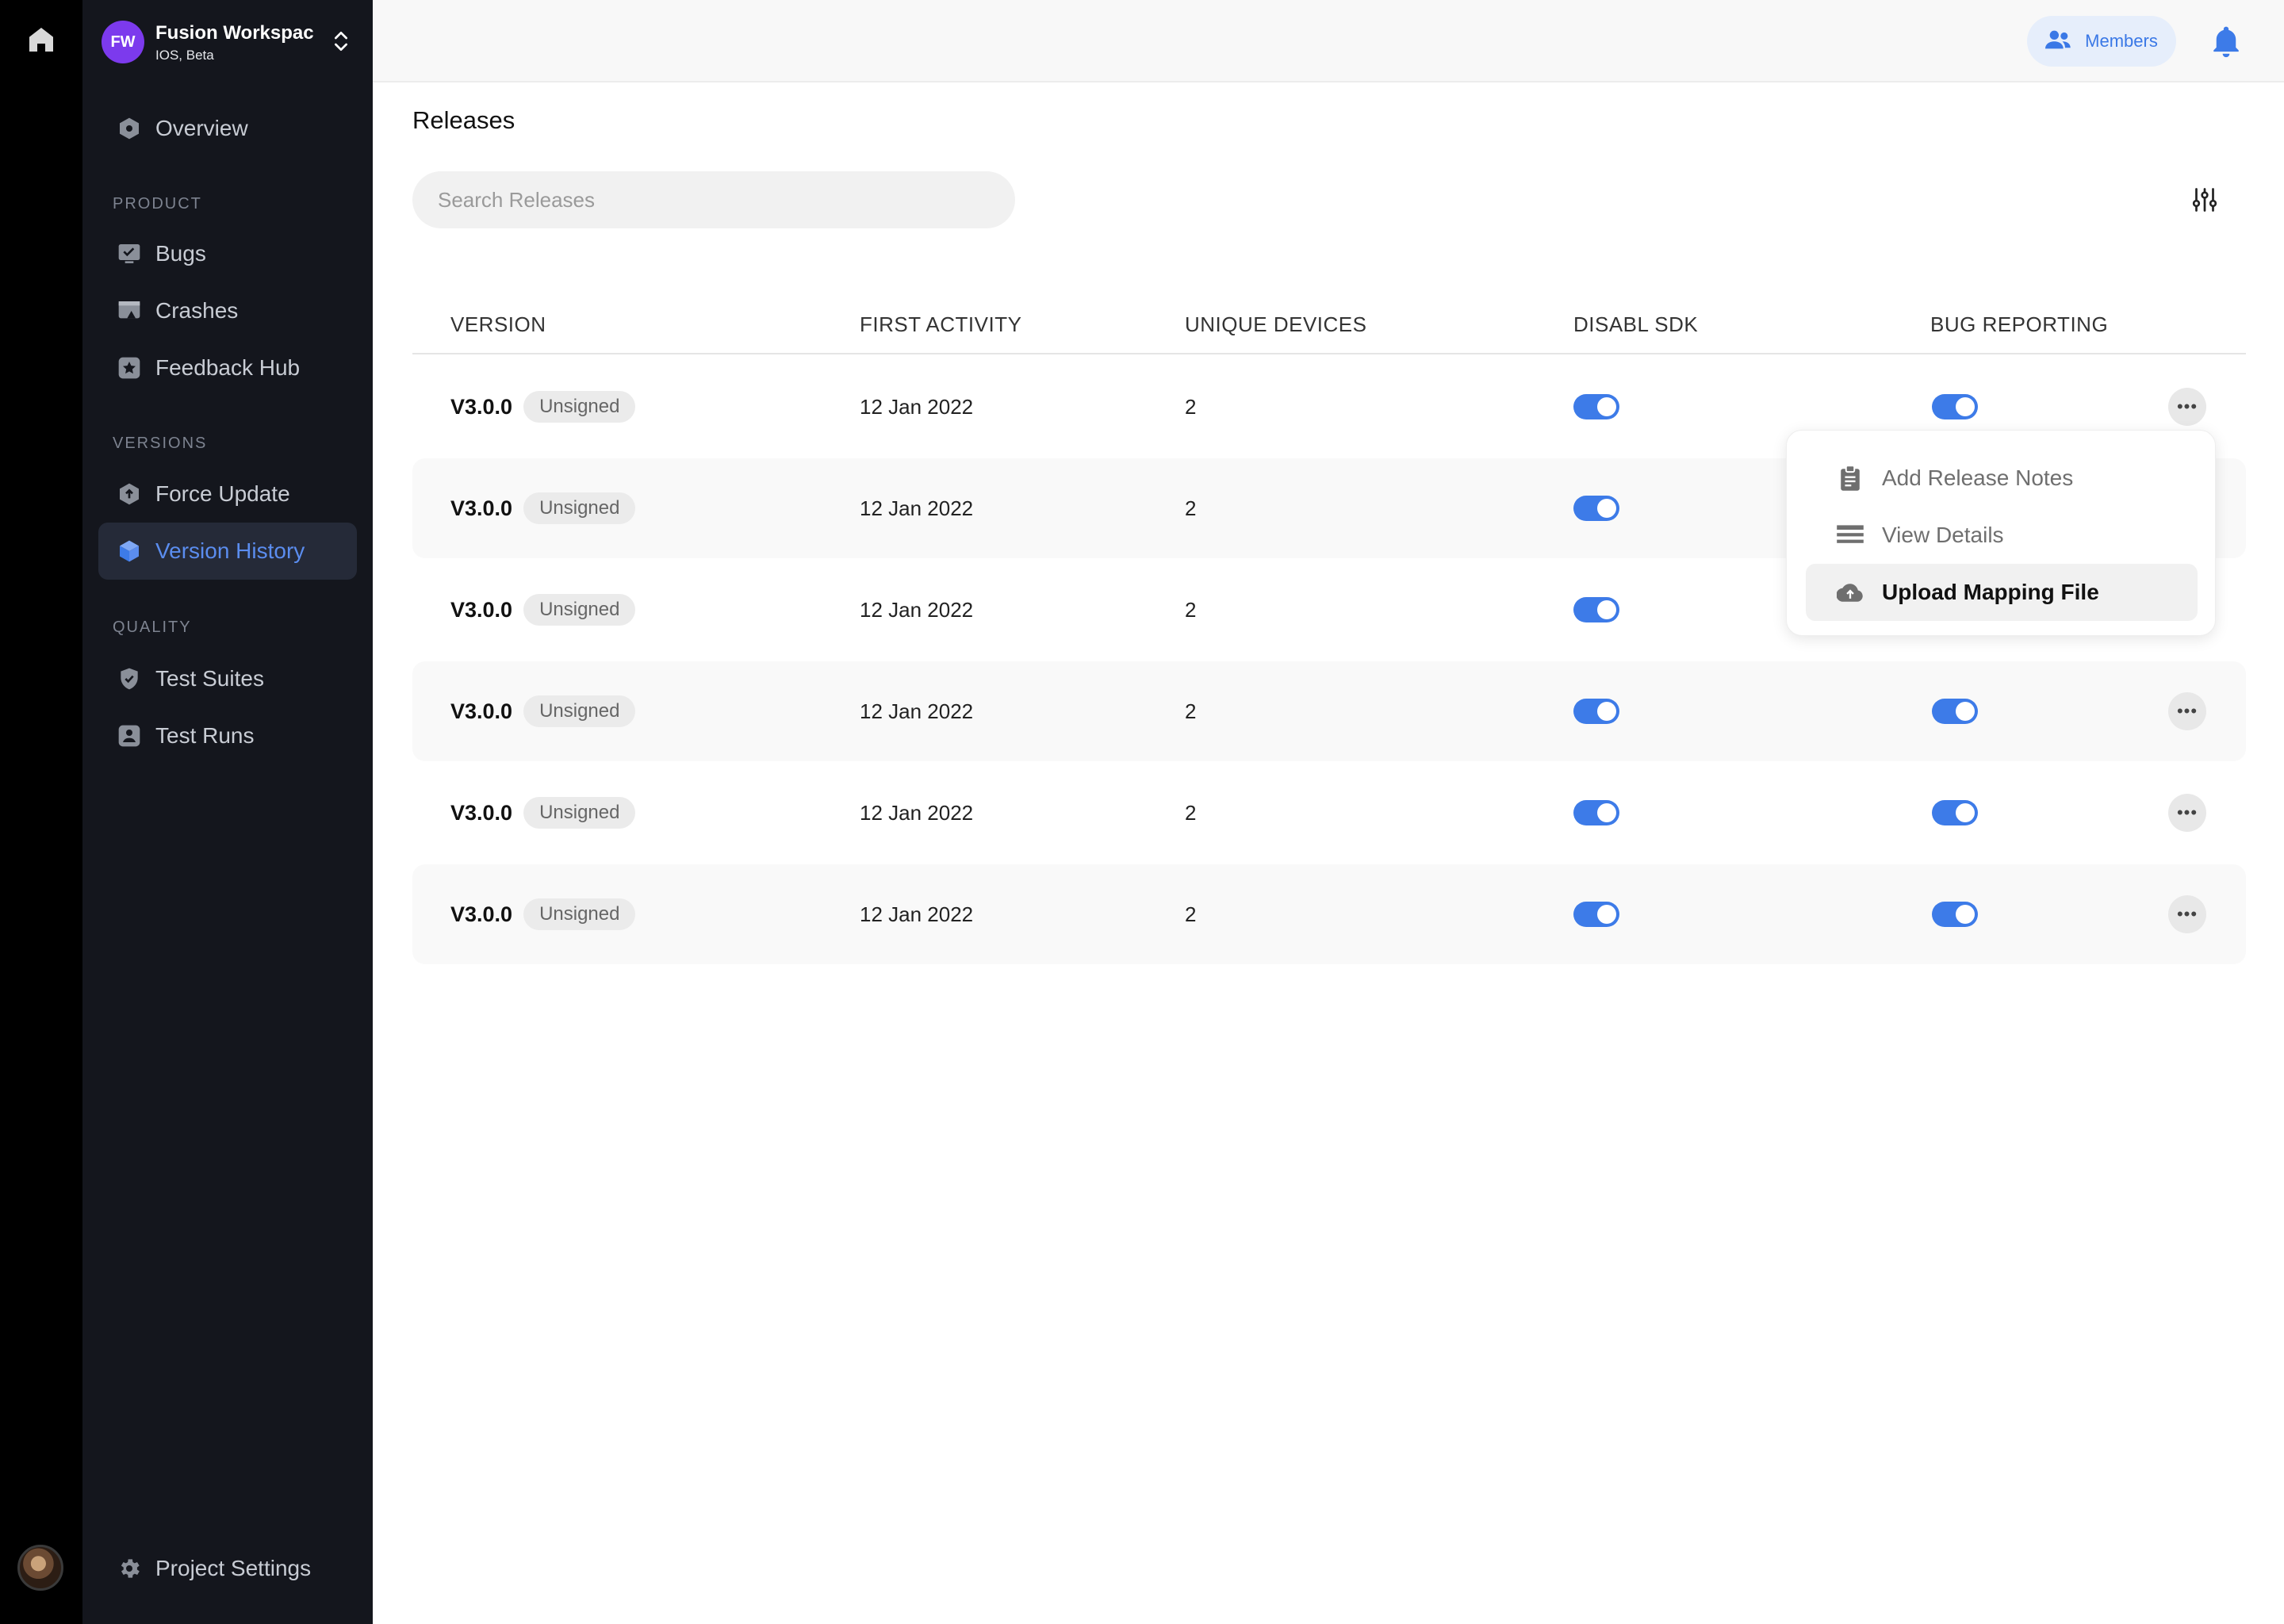  What do you see at coordinates (2121, 41) in the screenshot?
I see `members-label: Members` at bounding box center [2121, 41].